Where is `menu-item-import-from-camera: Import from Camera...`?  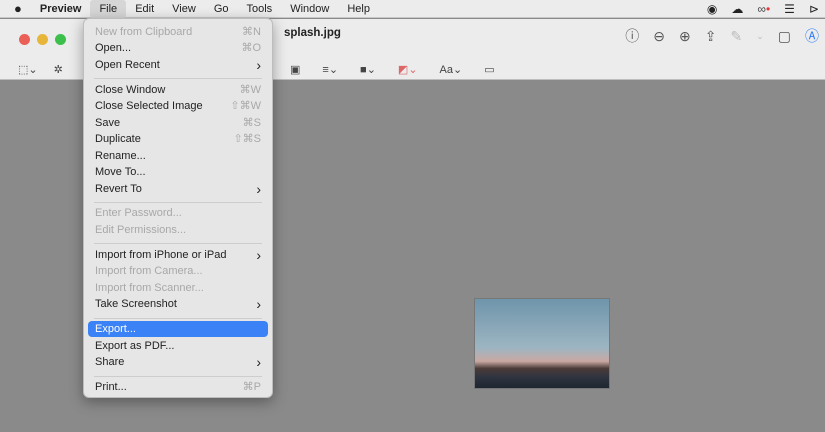 menu-item-import-from-camera: Import from Camera... is located at coordinates (178, 271).